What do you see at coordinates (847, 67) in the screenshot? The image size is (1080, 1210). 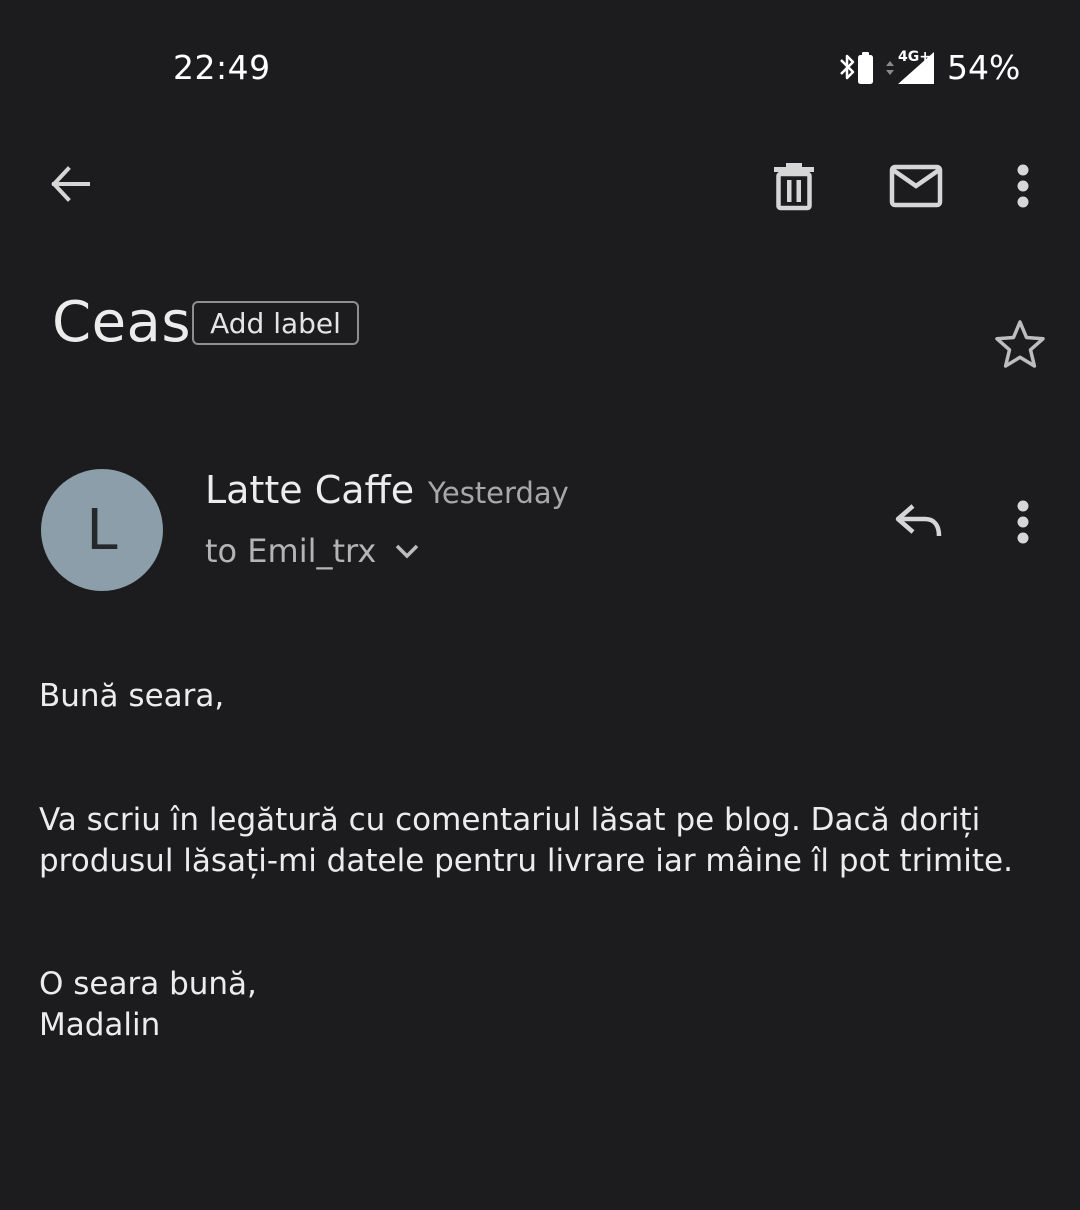 I see `bluetooth-icon` at bounding box center [847, 67].